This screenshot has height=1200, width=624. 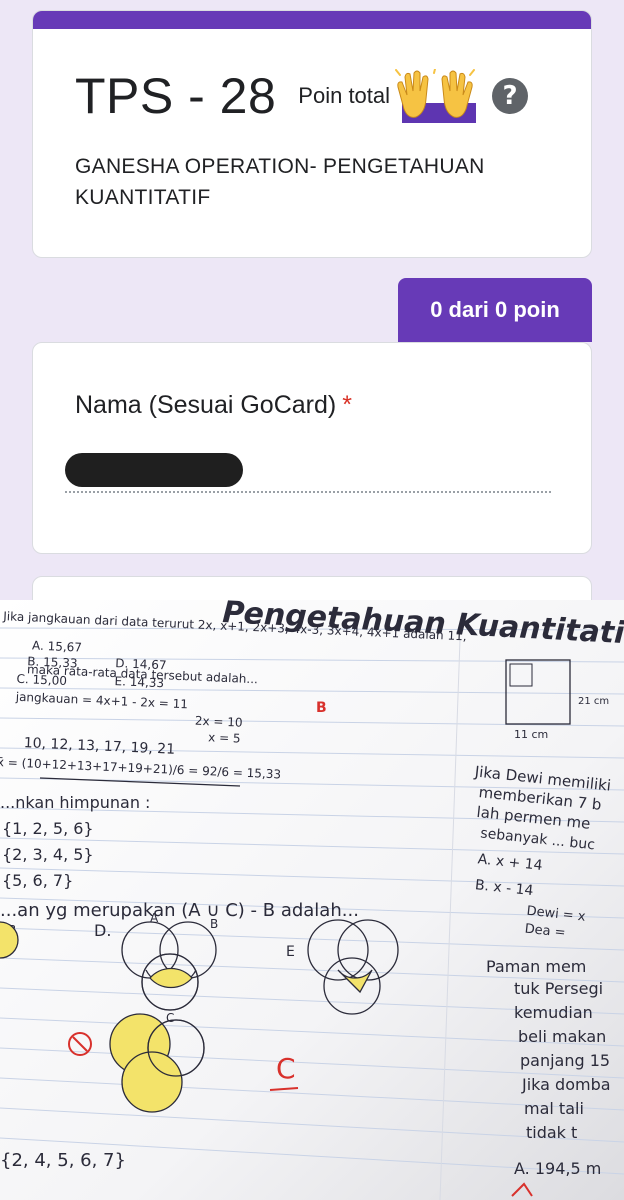 What do you see at coordinates (312, 20) in the screenshot?
I see `accent-bar` at bounding box center [312, 20].